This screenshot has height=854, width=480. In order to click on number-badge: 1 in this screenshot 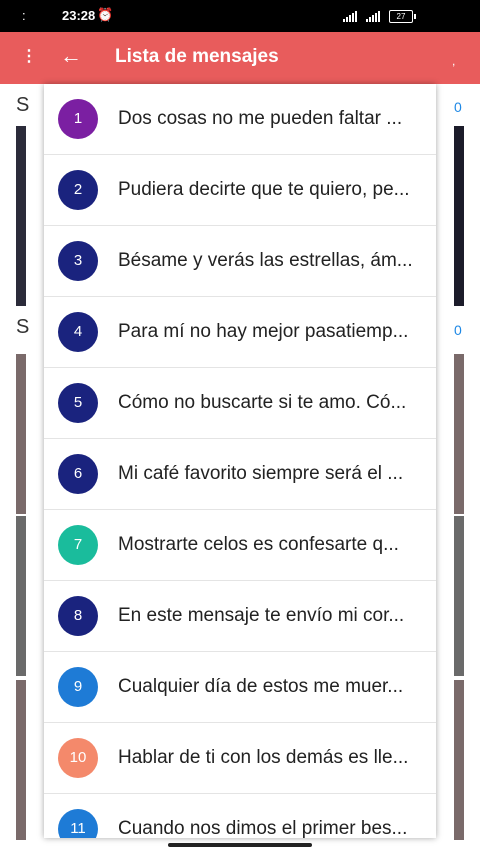, I will do `click(78, 119)`.